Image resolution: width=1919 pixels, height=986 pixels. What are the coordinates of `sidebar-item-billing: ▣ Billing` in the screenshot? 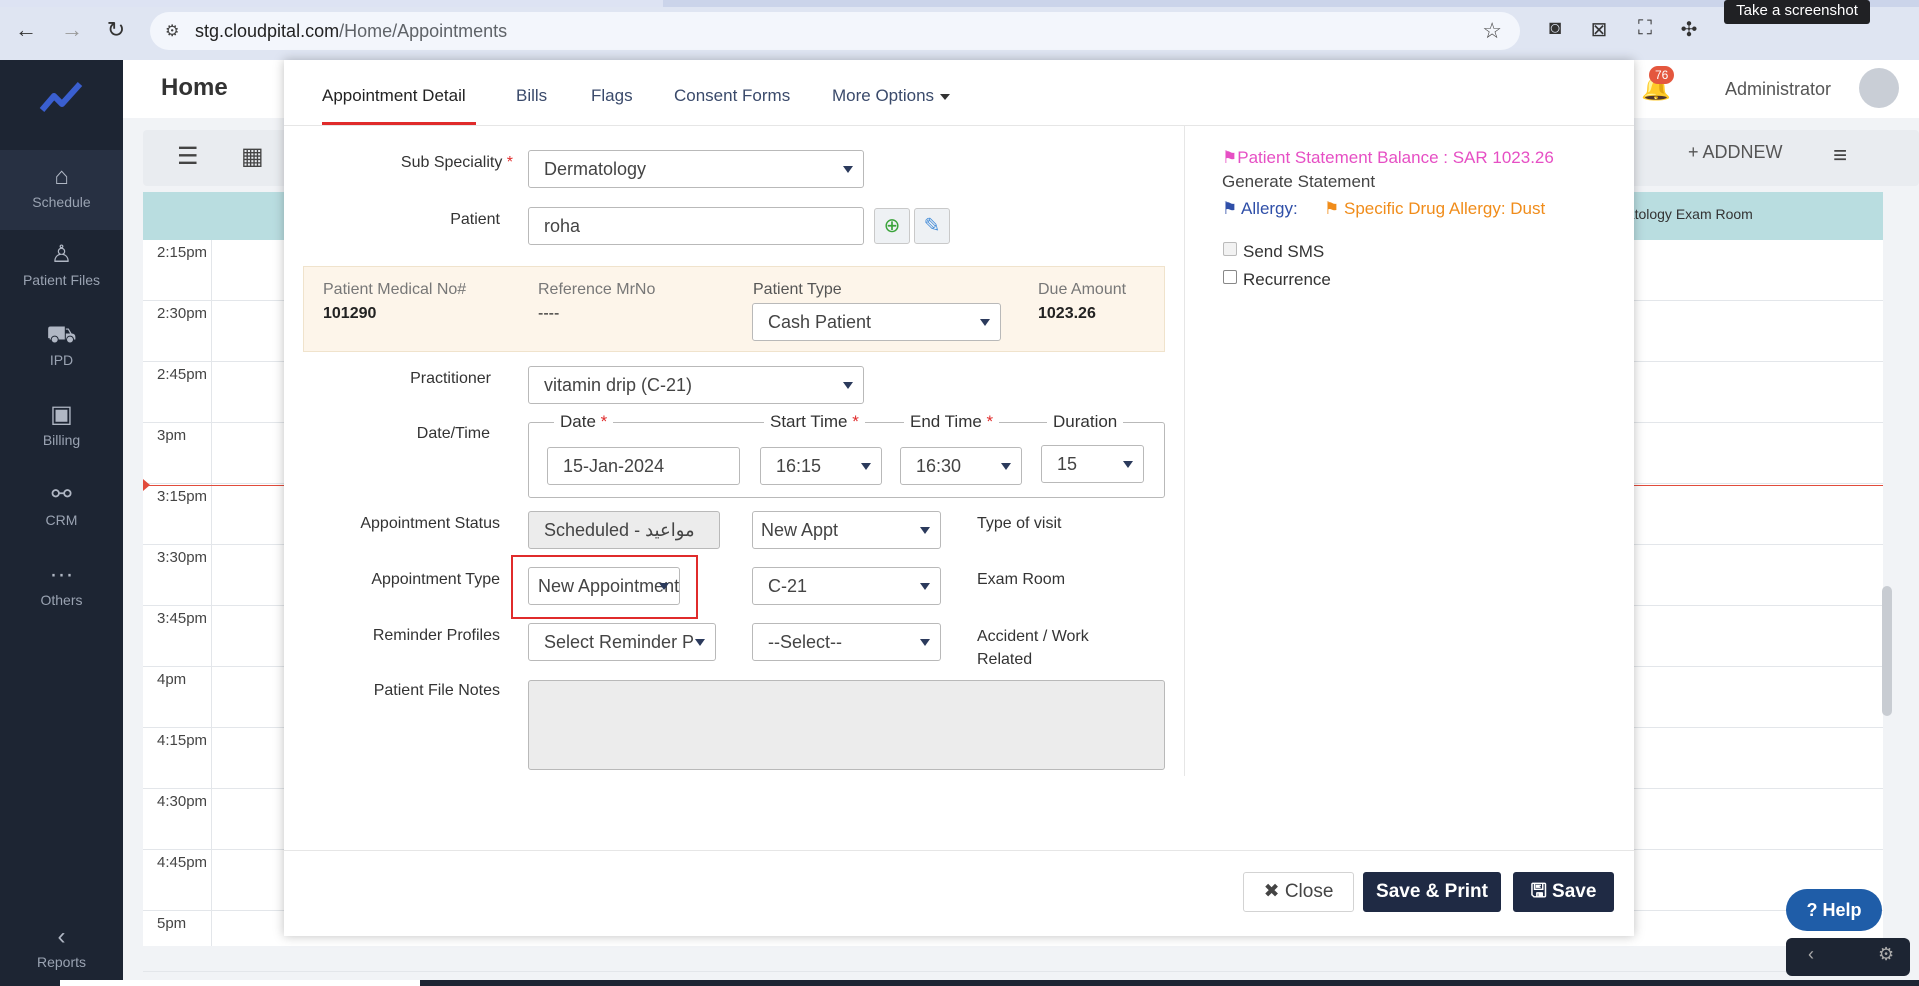 It's located at (61, 423).